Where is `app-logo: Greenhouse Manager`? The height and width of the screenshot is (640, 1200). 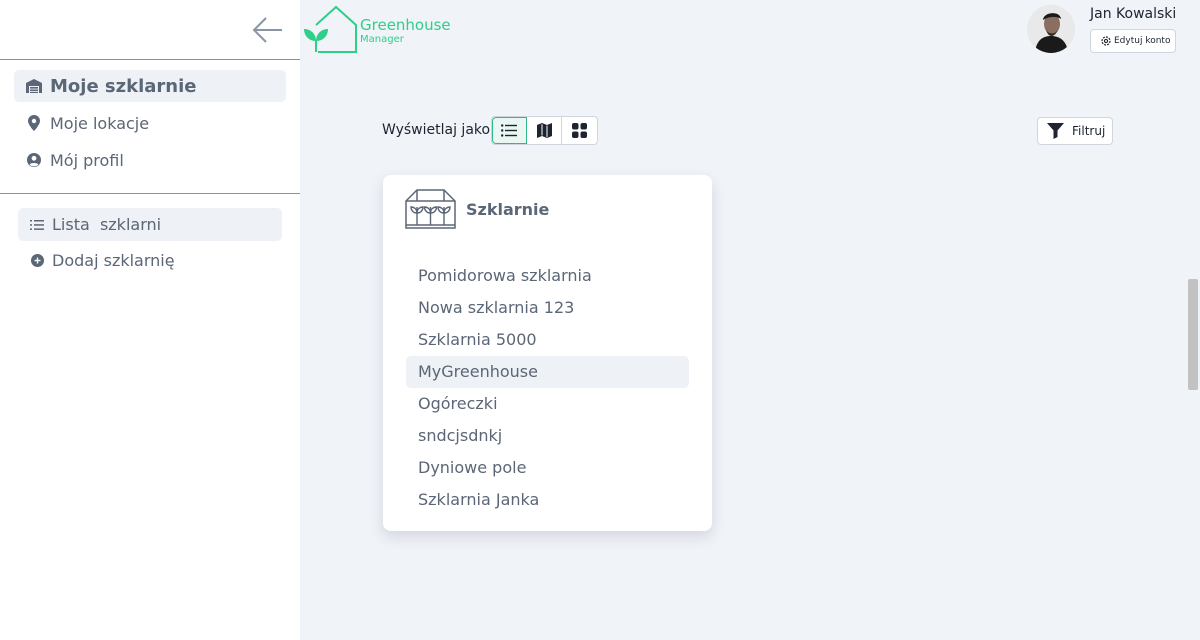
app-logo: Greenhouse Manager is located at coordinates (376, 29).